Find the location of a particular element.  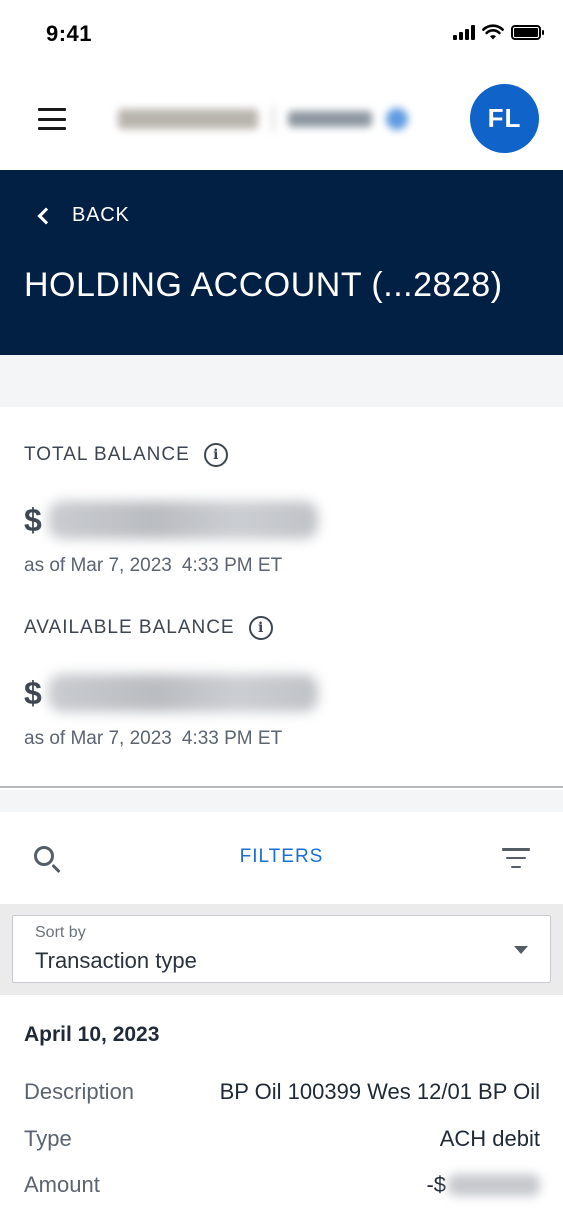

page-title: HOLDING ACCOUNT (...2828) is located at coordinates (263, 285).